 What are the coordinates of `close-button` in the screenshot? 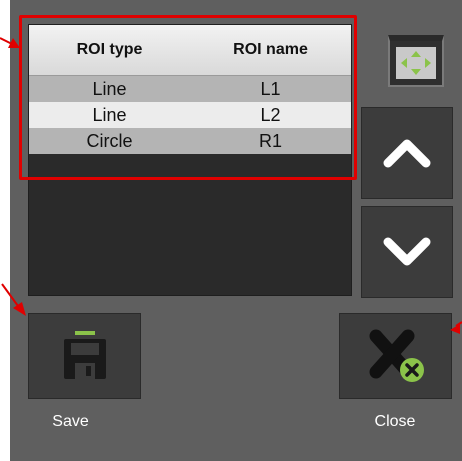 It's located at (395, 356).